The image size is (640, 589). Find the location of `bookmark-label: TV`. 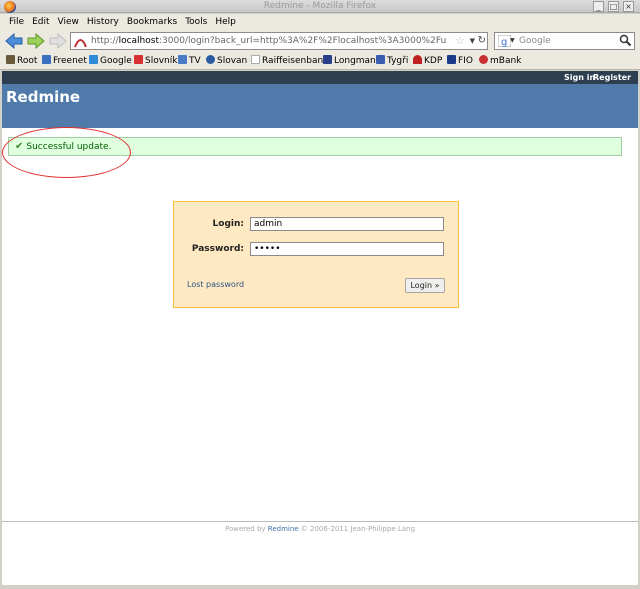

bookmark-label: TV is located at coordinates (195, 61).